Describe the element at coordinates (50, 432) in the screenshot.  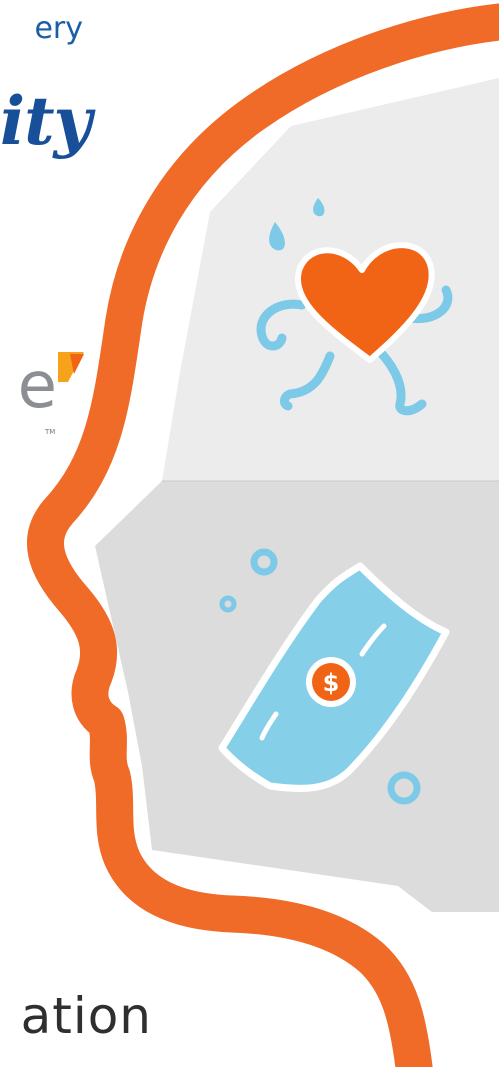
I see `logo-trademark: TM` at that location.